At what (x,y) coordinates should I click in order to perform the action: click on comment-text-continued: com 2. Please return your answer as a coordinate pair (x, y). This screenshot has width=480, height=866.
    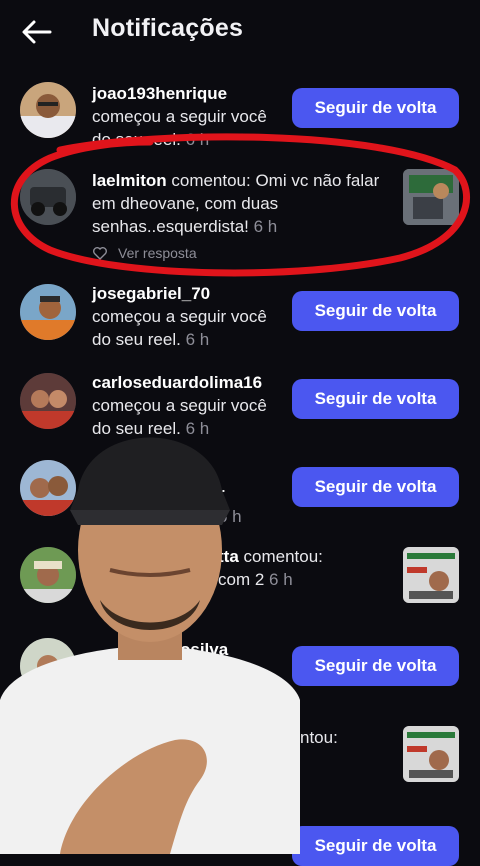
    Looking at the image, I should click on (241, 579).